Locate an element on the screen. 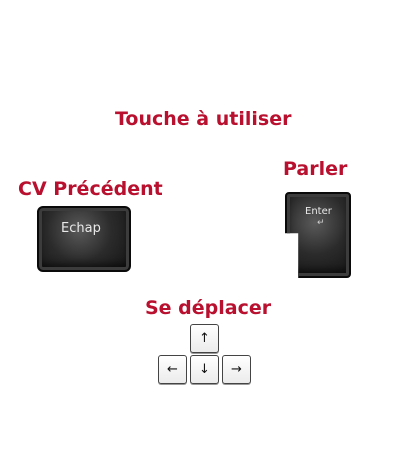 The width and height of the screenshot is (420, 457). enter-key-label: Enter is located at coordinates (318, 211).